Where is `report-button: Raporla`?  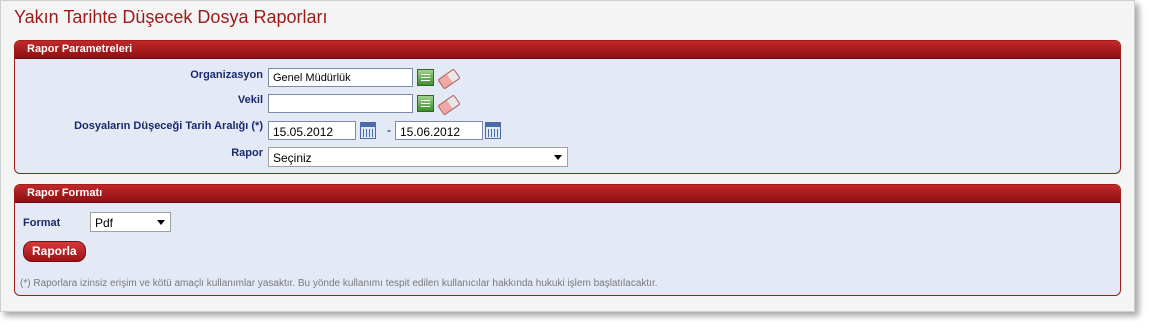 report-button: Raporla is located at coordinates (54, 251).